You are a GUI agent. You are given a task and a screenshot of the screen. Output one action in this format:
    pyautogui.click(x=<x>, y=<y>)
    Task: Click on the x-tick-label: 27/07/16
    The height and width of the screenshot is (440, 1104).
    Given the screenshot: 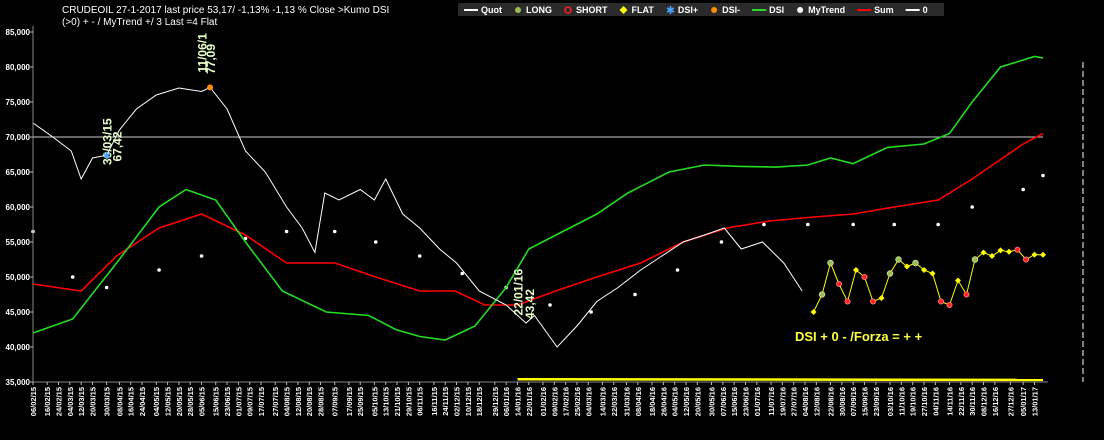 What is the action you would take?
    pyautogui.click(x=794, y=401)
    